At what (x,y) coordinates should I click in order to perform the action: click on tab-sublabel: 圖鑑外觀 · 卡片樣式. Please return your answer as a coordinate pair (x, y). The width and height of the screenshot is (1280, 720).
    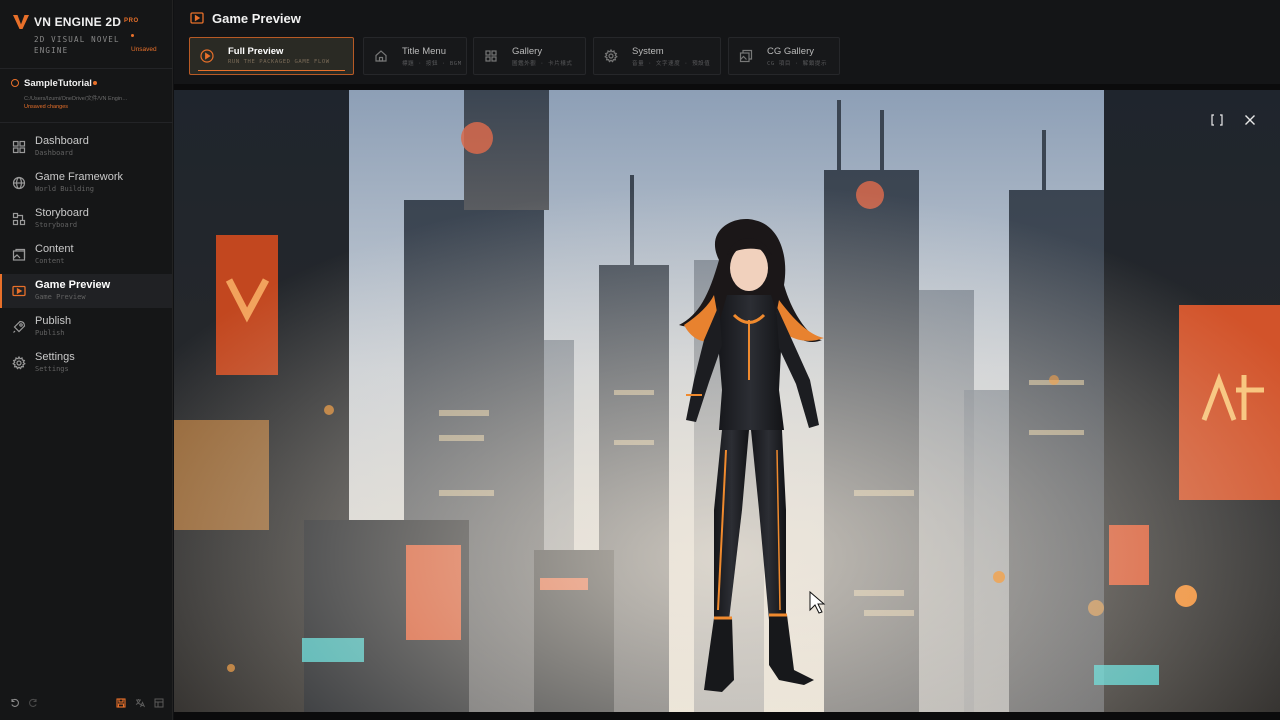
    Looking at the image, I should click on (542, 64).